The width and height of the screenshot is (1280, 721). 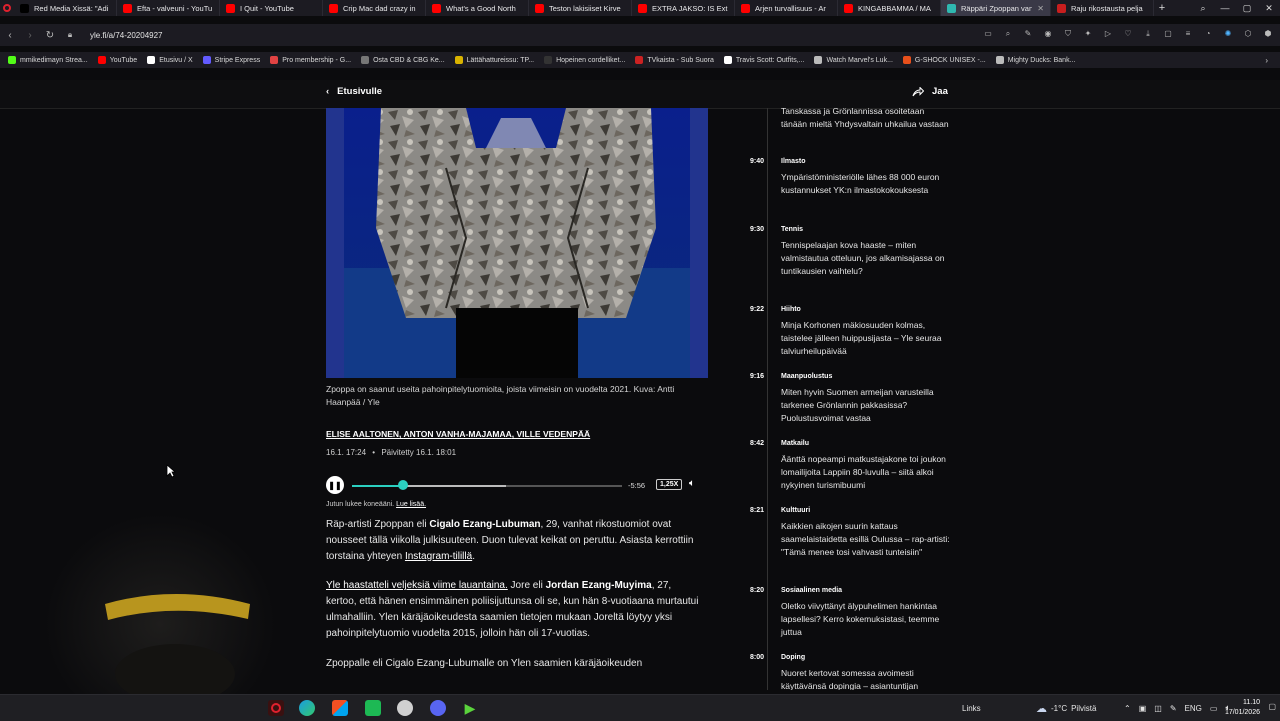 I want to click on browser-tab: Red Media Xissä: "Adi, so click(x=65, y=8).